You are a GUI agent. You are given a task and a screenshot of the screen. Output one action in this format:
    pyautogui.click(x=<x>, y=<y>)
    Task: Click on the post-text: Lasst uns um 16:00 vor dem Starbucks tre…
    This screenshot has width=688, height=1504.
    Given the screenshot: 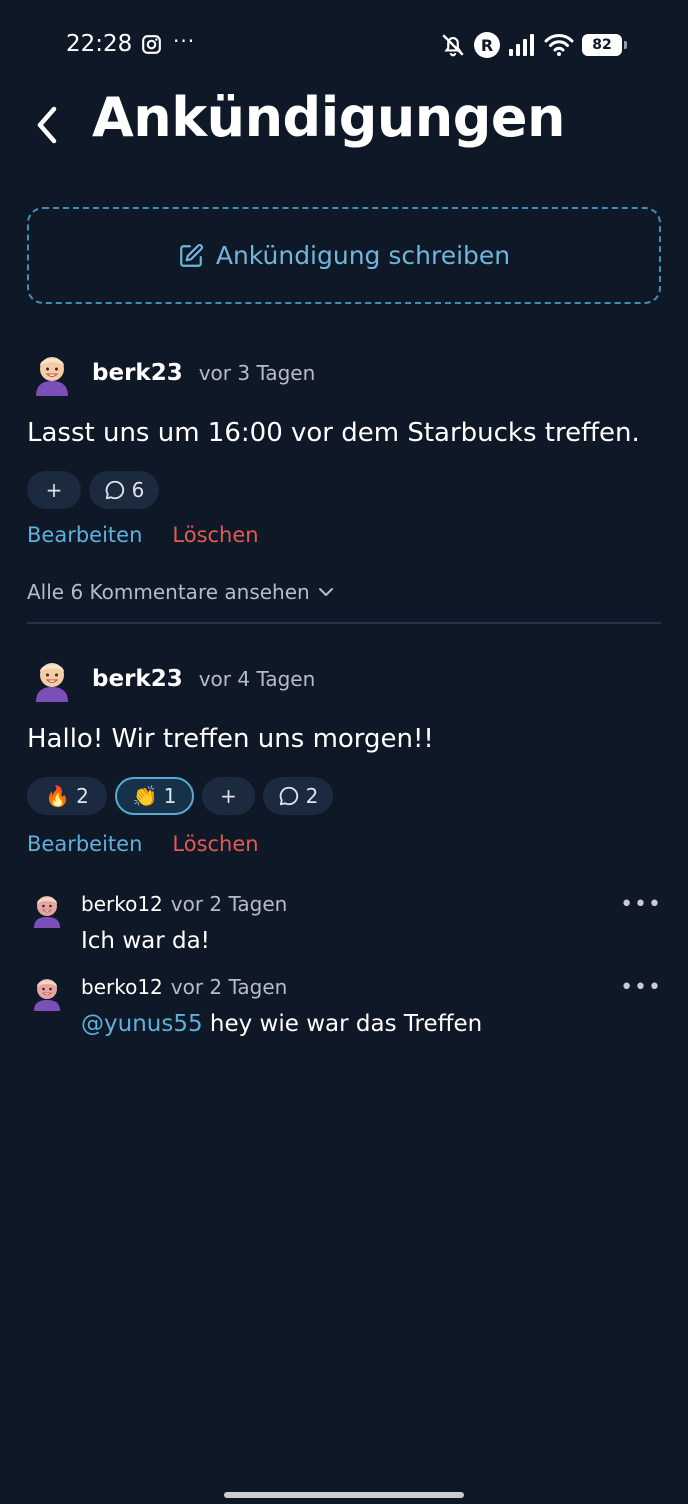 What is the action you would take?
    pyautogui.click(x=333, y=433)
    